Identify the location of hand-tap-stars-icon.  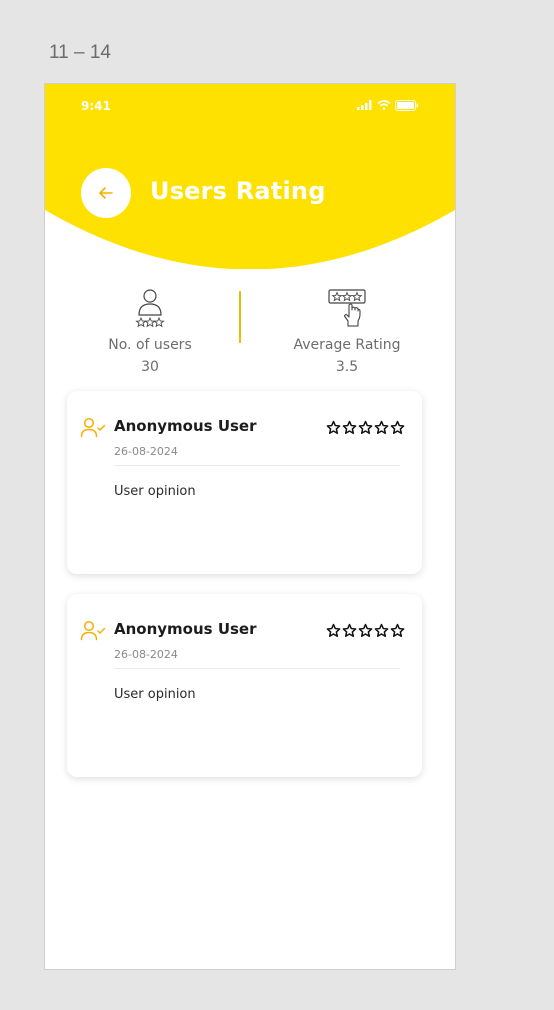
(347, 308).